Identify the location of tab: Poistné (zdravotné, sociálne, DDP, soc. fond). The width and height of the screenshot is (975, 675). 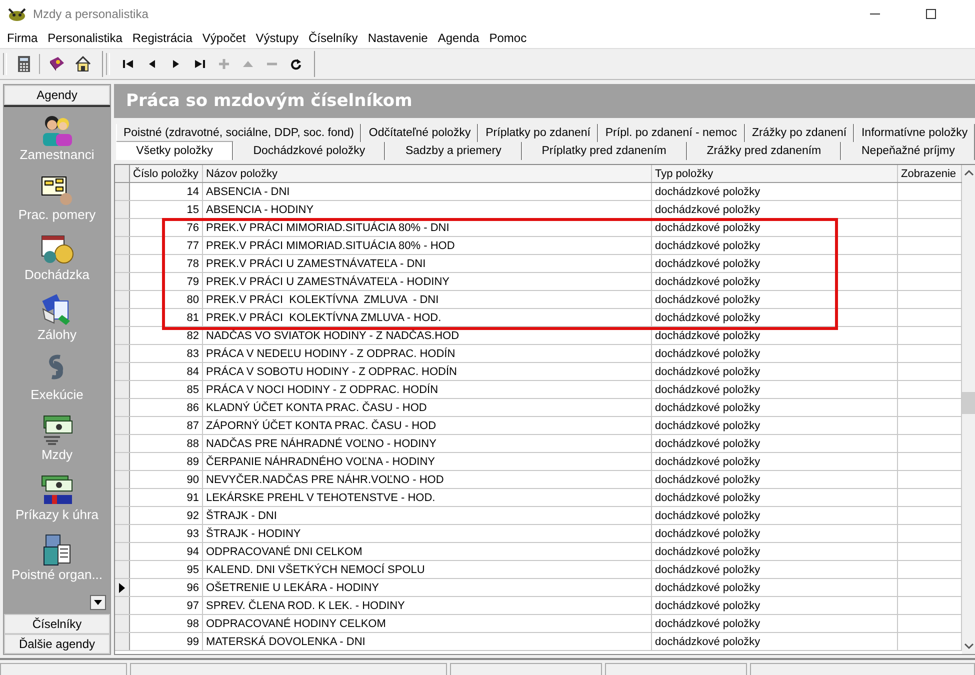
(239, 133).